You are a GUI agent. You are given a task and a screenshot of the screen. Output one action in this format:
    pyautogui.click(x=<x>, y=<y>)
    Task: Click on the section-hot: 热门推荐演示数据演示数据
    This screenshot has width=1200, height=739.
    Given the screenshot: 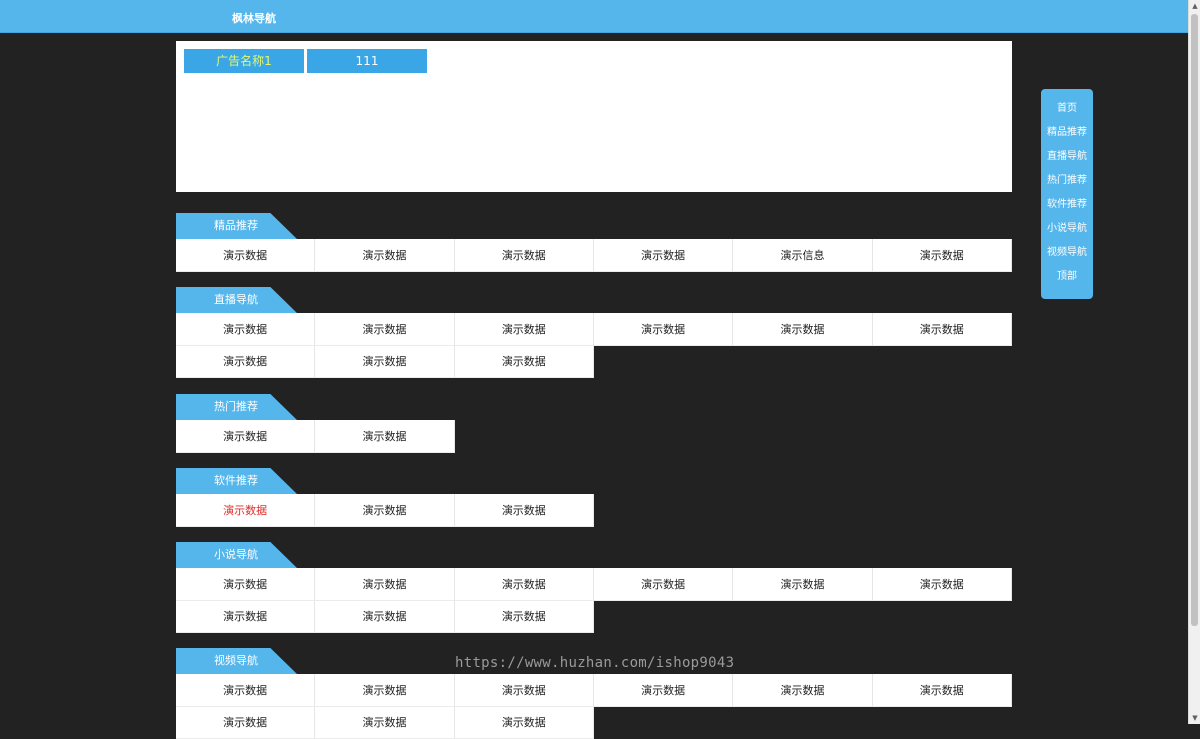 What is the action you would take?
    pyautogui.click(x=594, y=423)
    